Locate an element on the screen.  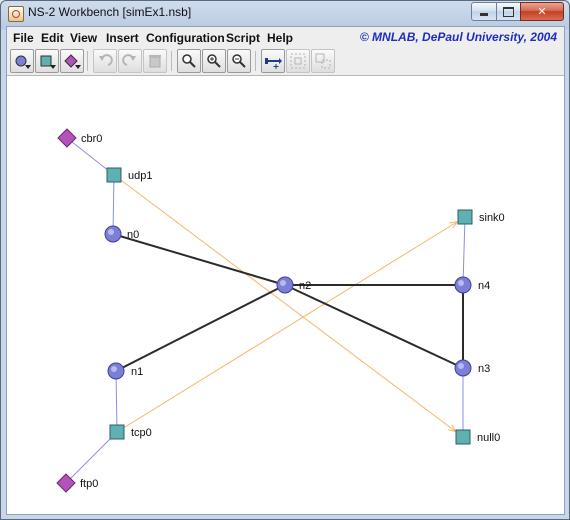
maximize-button is located at coordinates (508, 11).